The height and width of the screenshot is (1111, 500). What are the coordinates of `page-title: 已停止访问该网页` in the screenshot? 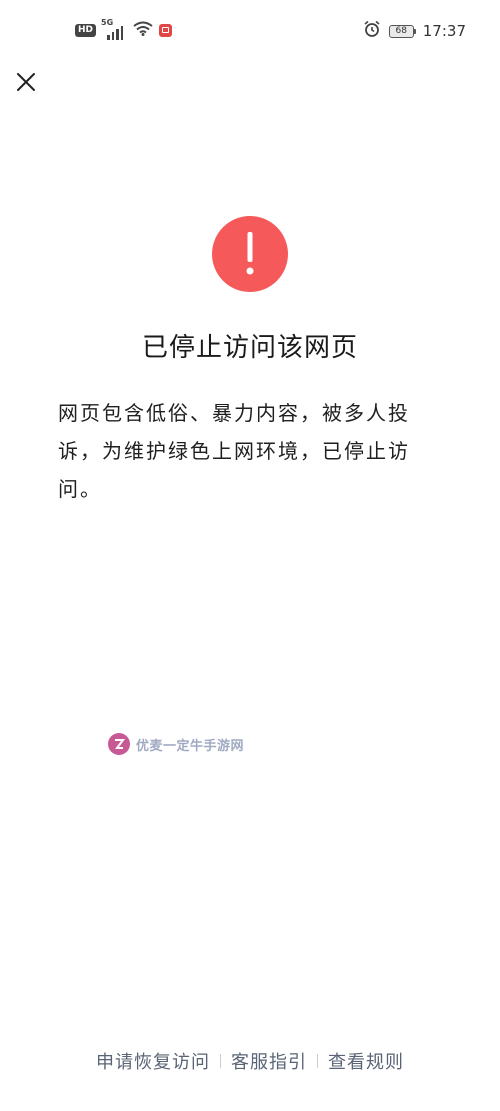 It's located at (249, 348).